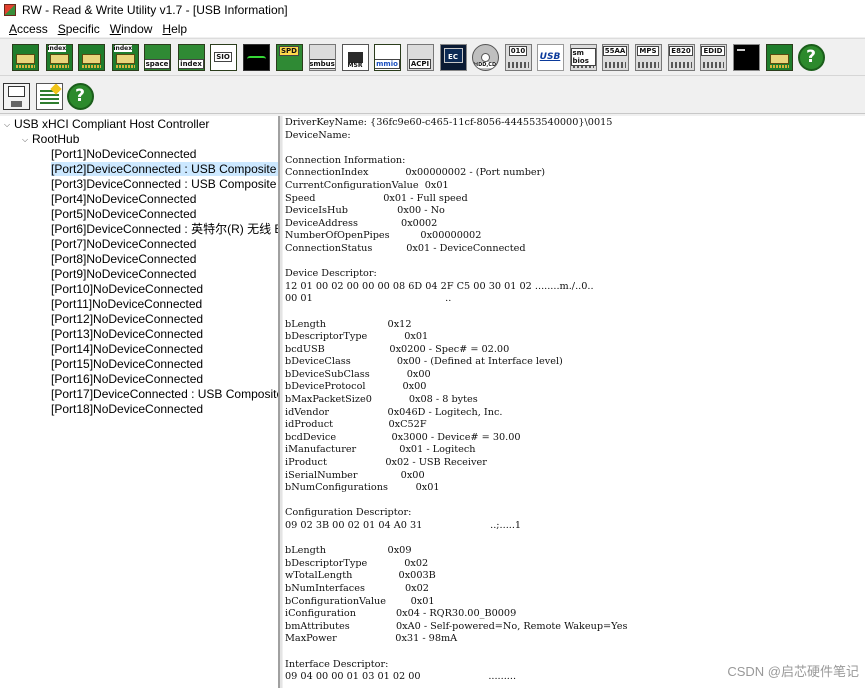 This screenshot has width=865, height=688. I want to click on mmio-icon: mmio, so click(387, 57).